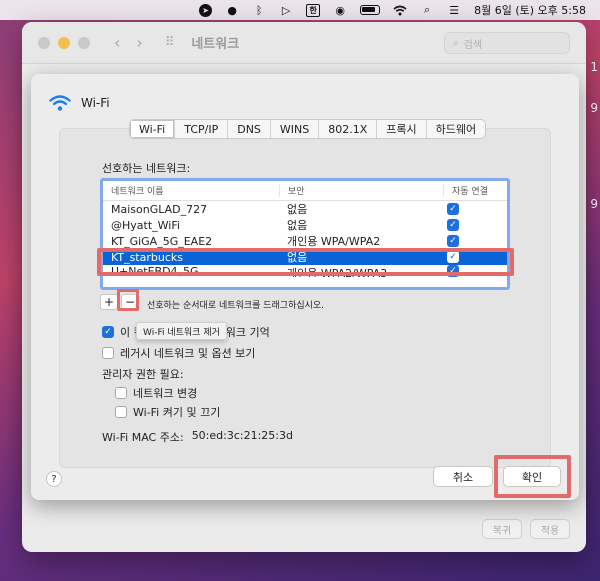 The width and height of the screenshot is (600, 581). I want to click on table-header: 네트워크 이름 보안 자동 연결, so click(305, 191).